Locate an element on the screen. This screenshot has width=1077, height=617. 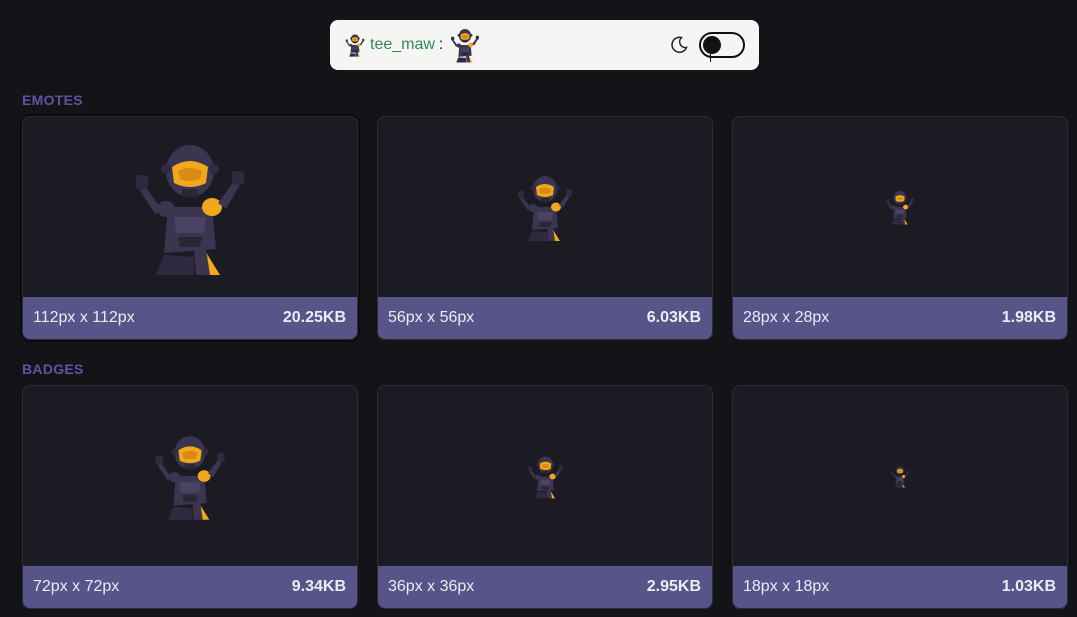
chat-username: tee_maw is located at coordinates (402, 44).